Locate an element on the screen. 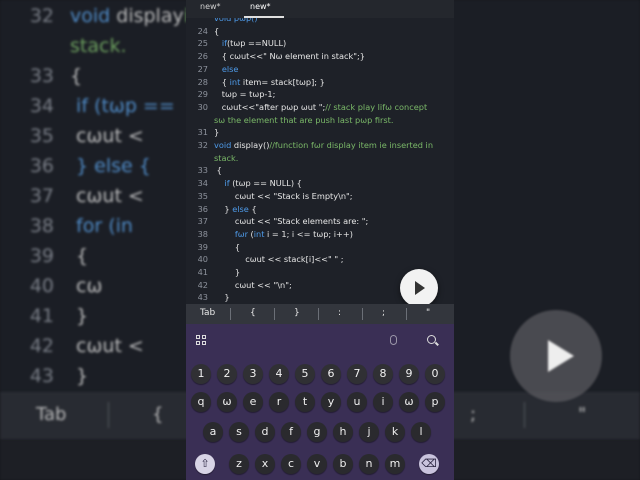 The height and width of the screenshot is (480, 640). number-key: 3 is located at coordinates (253, 374).